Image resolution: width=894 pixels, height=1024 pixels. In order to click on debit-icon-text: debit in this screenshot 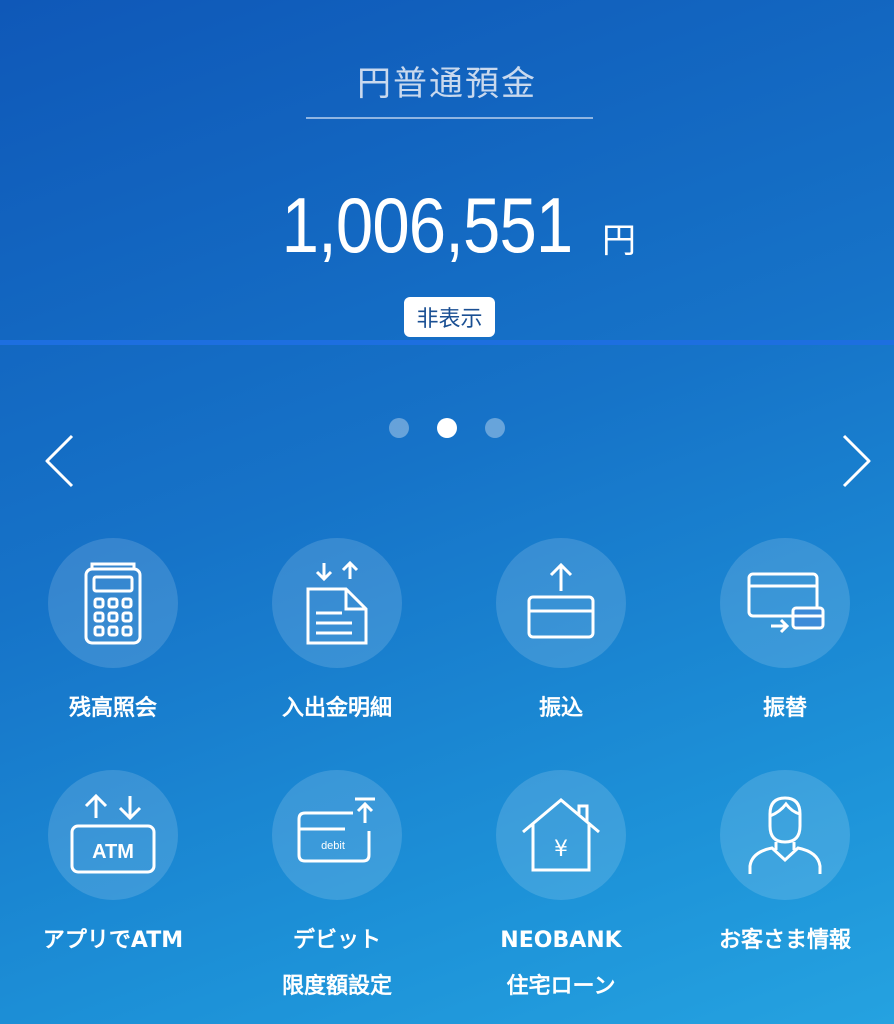, I will do `click(333, 846)`.